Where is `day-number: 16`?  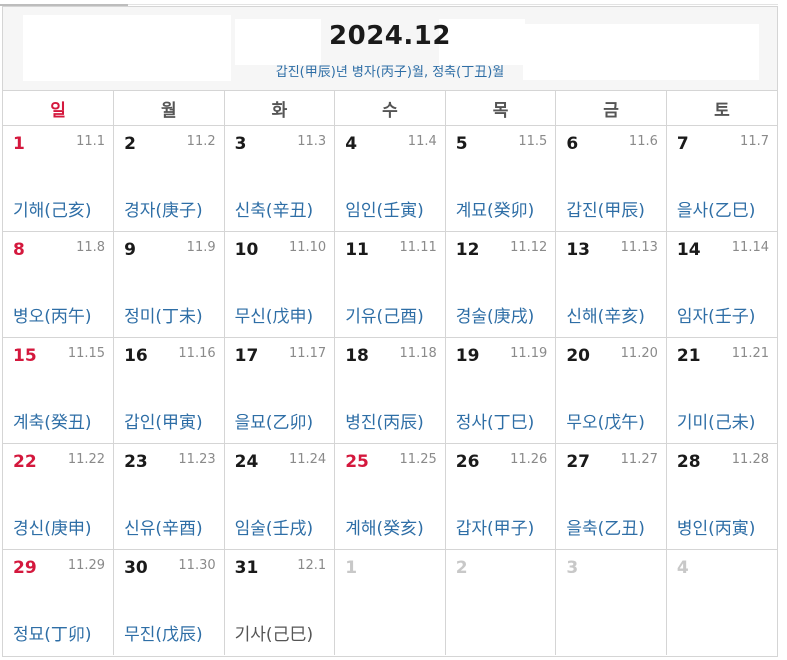 day-number: 16 is located at coordinates (136, 356).